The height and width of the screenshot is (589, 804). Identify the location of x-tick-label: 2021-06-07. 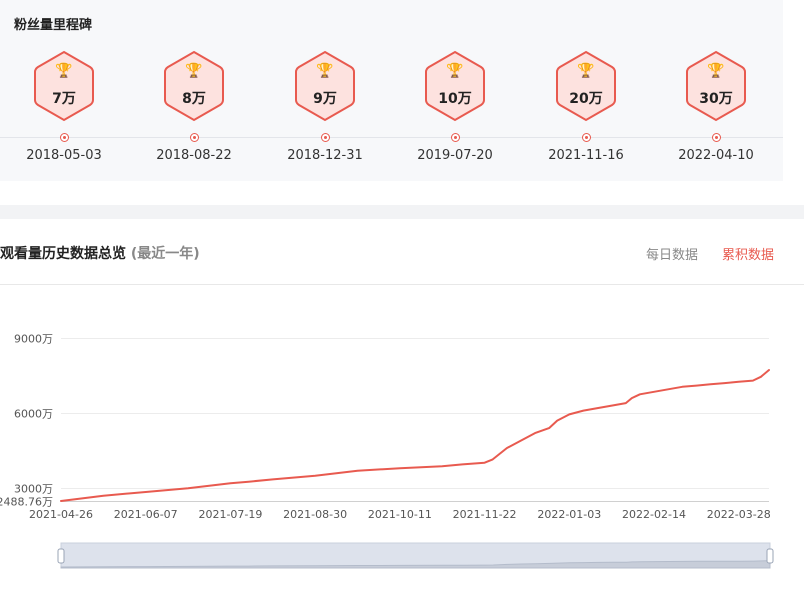
(146, 514).